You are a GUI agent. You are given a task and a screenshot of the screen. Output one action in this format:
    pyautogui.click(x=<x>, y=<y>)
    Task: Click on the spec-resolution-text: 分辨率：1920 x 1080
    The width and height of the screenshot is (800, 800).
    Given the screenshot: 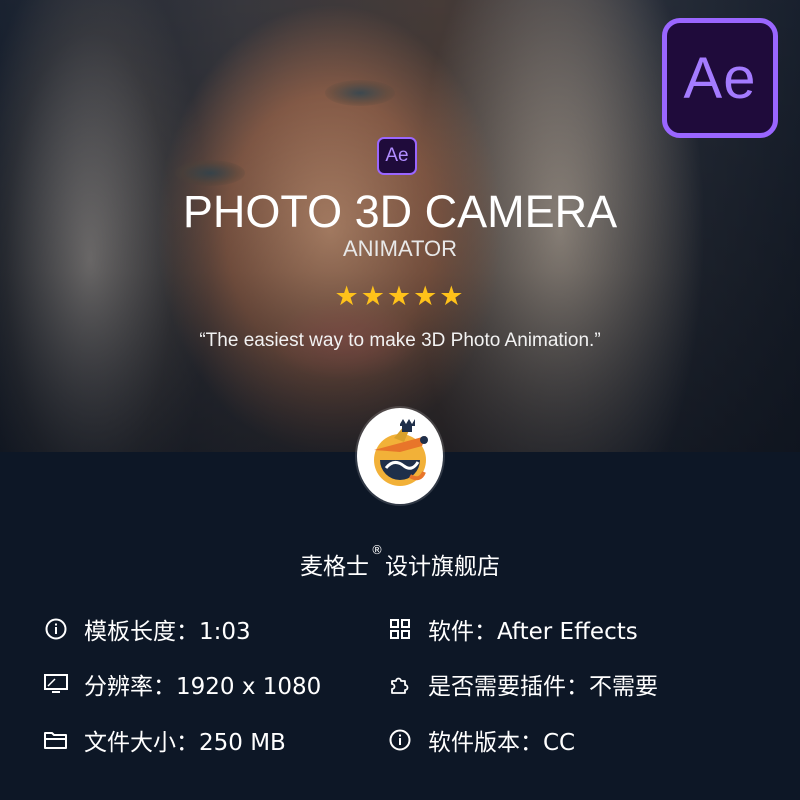 What is the action you would take?
    pyautogui.click(x=203, y=687)
    